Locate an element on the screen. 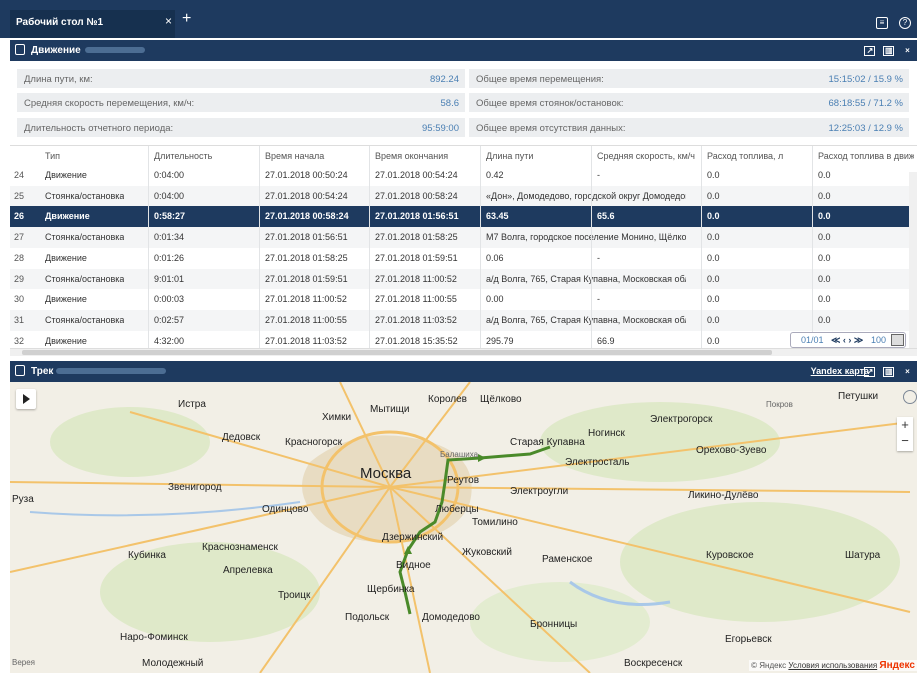 This screenshot has height=673, width=917. cell-n: 24 is located at coordinates (19, 175).